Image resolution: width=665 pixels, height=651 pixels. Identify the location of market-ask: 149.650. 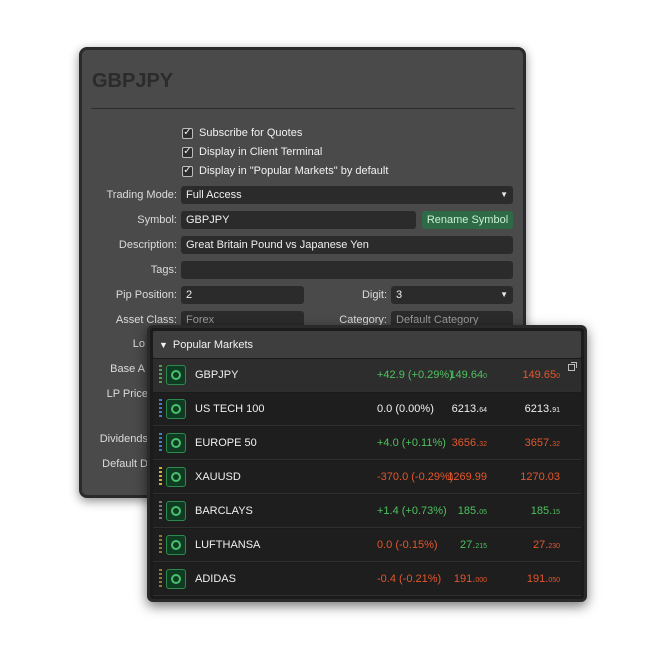
(541, 376).